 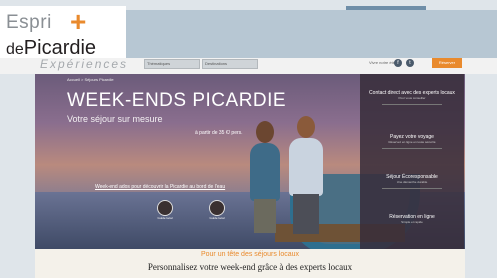 I want to click on hero-person-man, so click(x=306, y=175).